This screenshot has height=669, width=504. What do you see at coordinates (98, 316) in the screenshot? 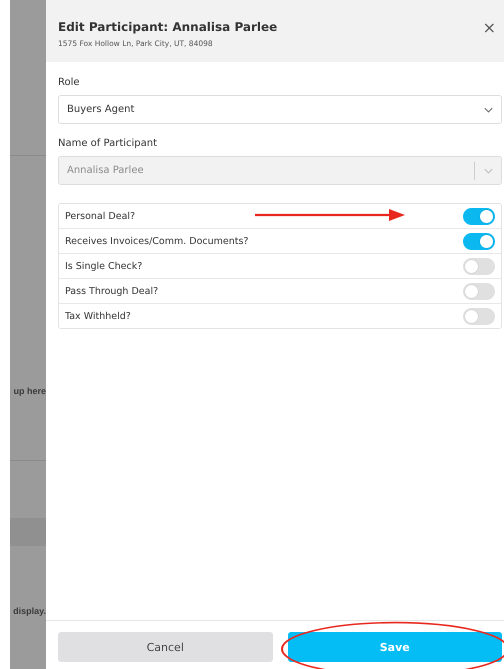
I see `toggle-label: Tax Withheld?` at bounding box center [98, 316].